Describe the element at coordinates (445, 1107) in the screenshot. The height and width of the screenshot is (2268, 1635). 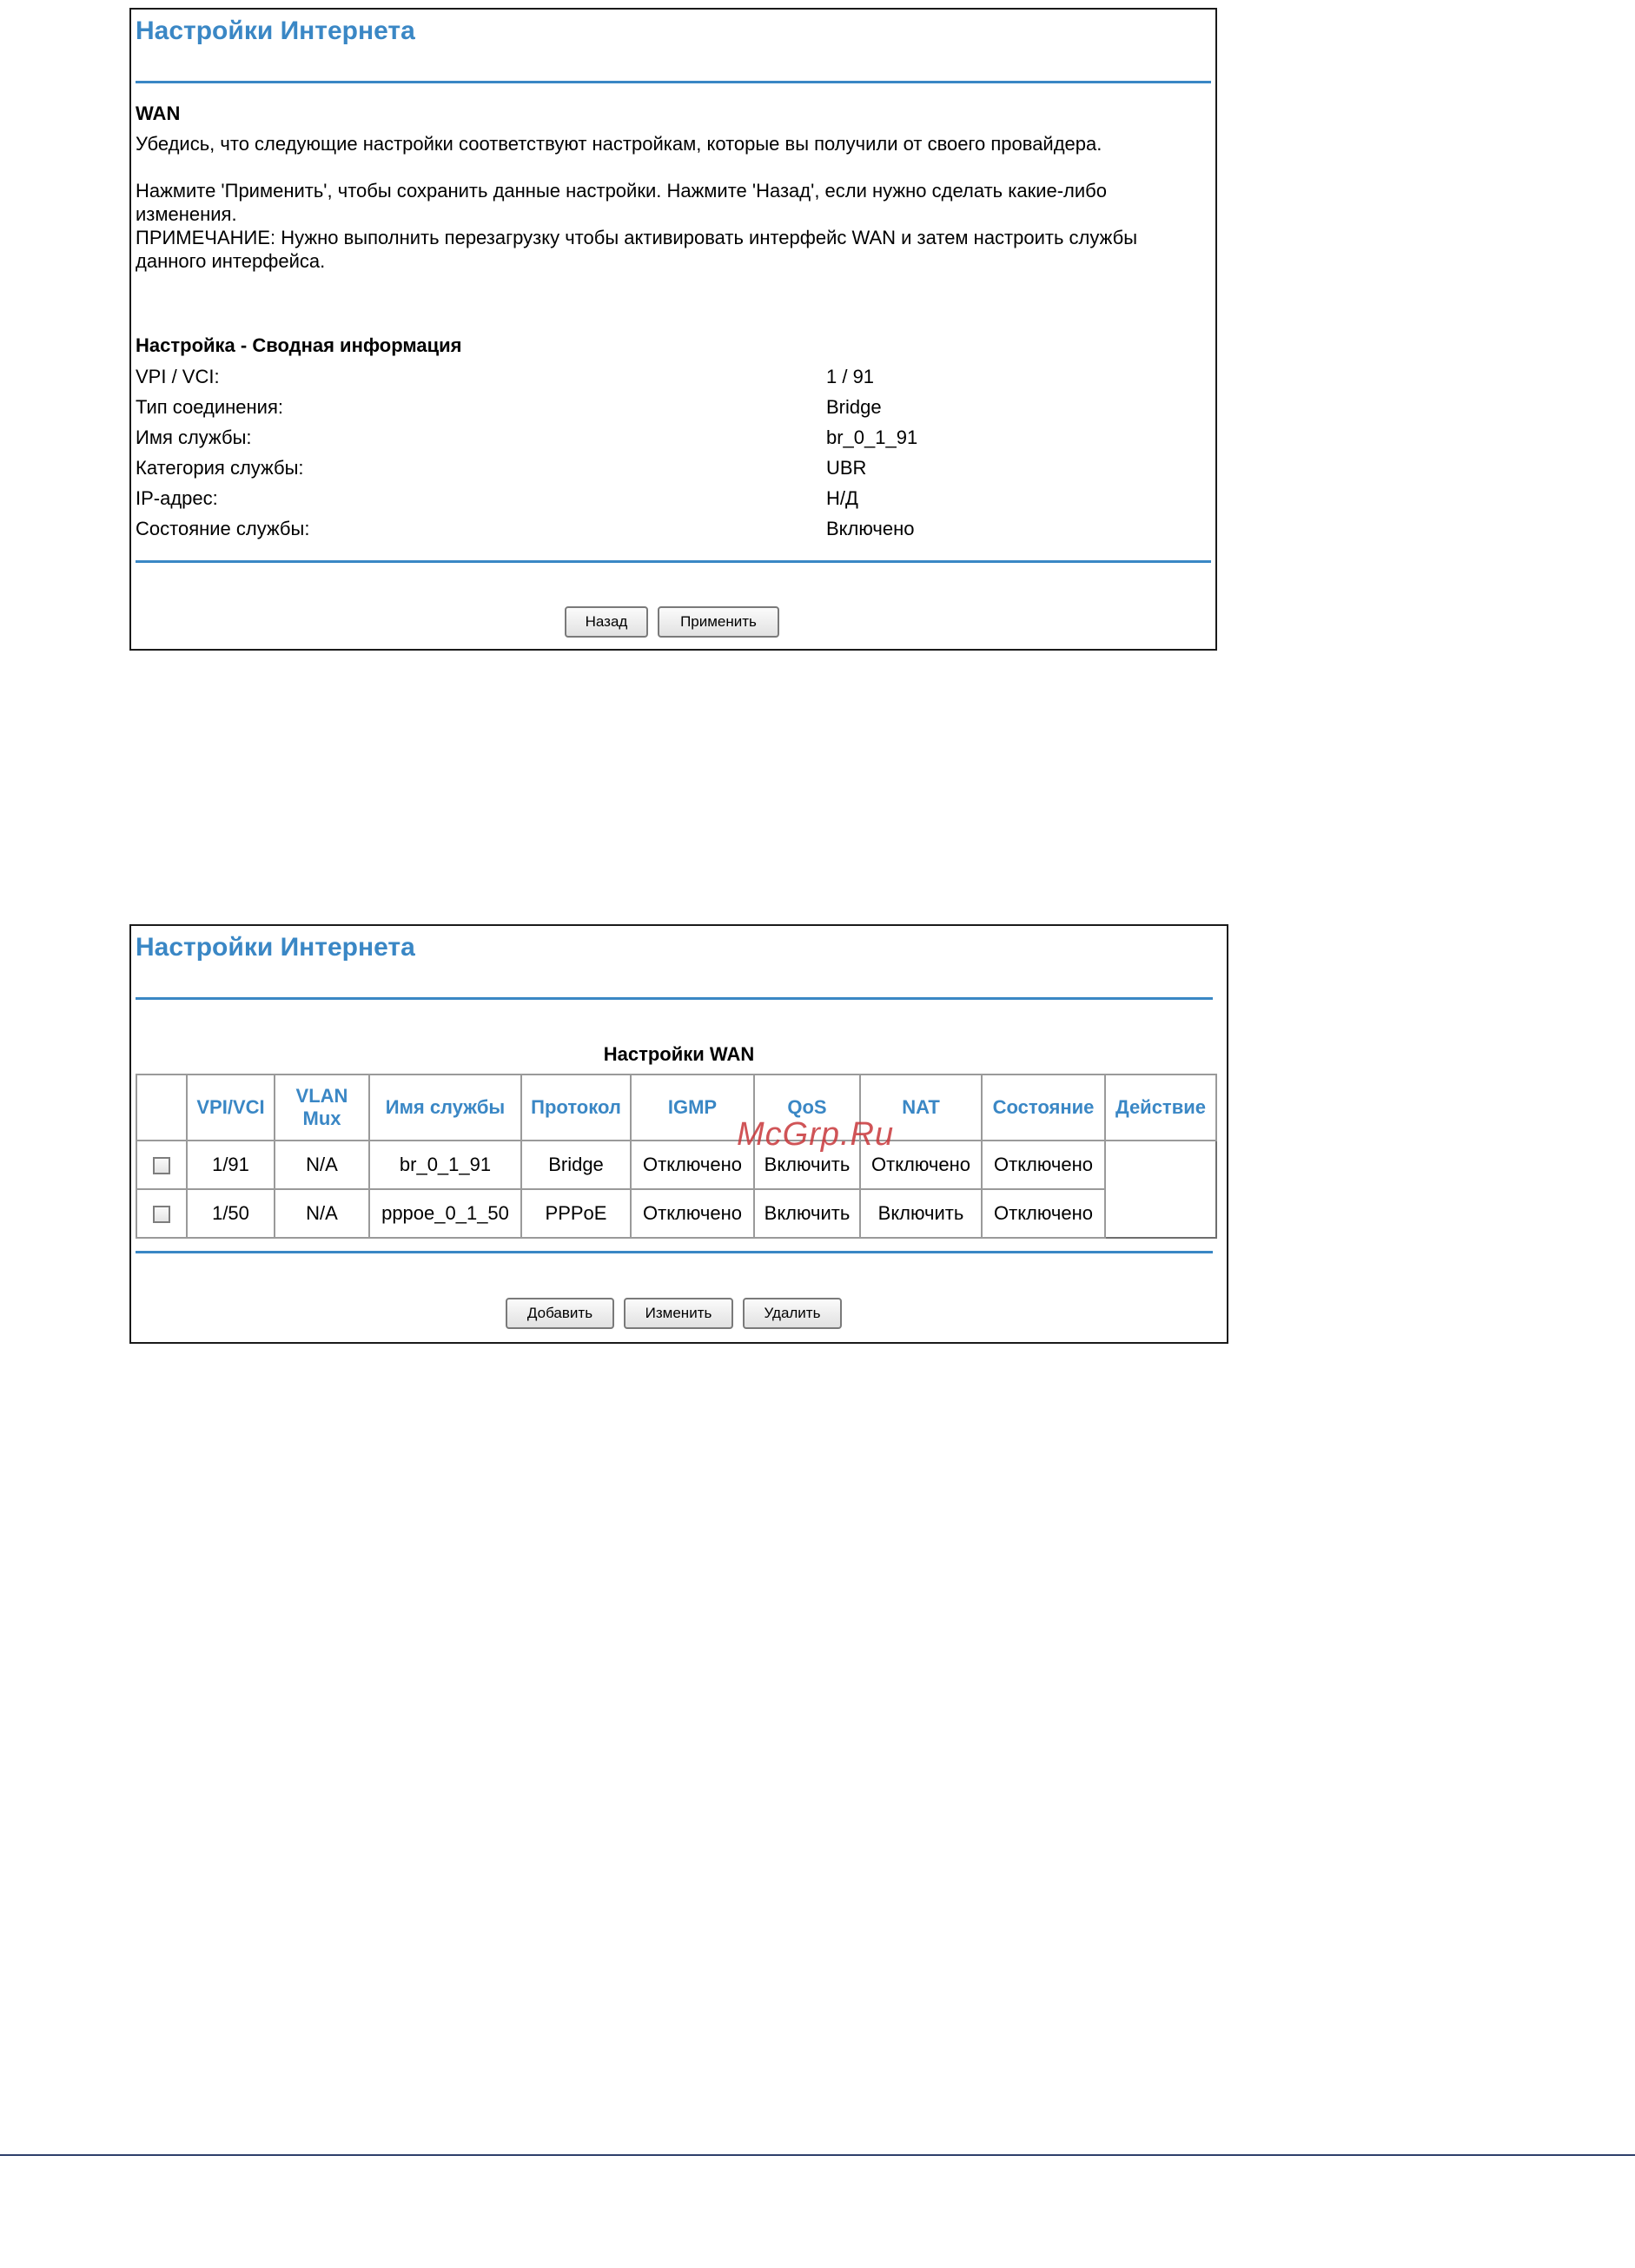
I see `column-header-service-name: Имя службы` at that location.